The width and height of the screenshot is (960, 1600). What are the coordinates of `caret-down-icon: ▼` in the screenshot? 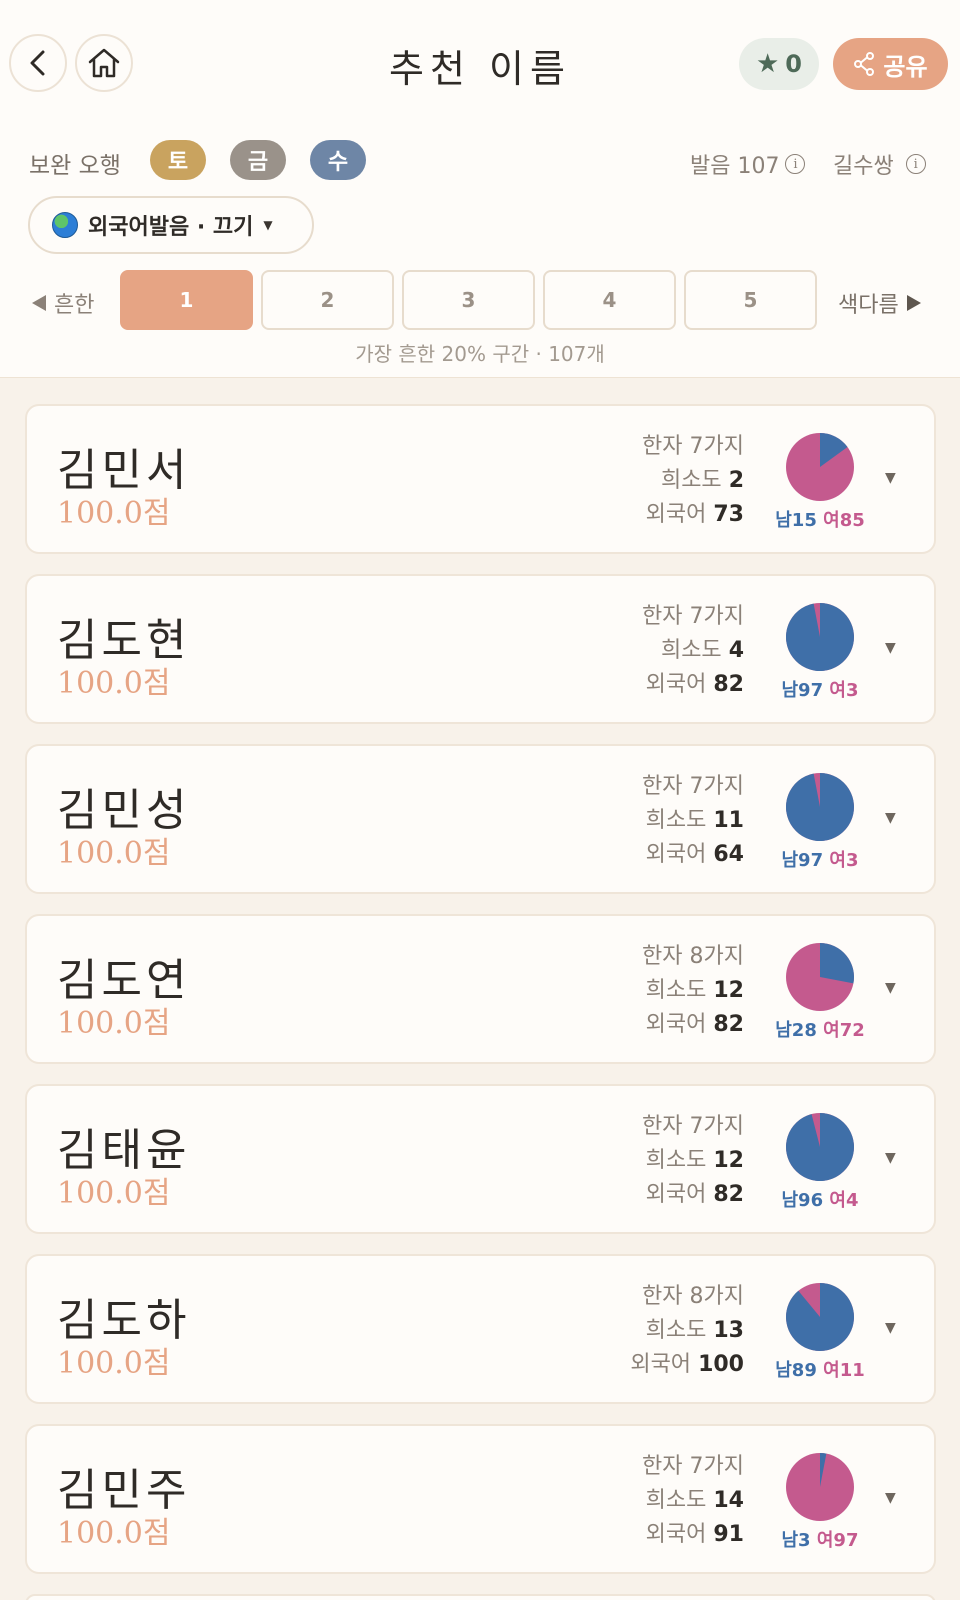 It's located at (268, 225).